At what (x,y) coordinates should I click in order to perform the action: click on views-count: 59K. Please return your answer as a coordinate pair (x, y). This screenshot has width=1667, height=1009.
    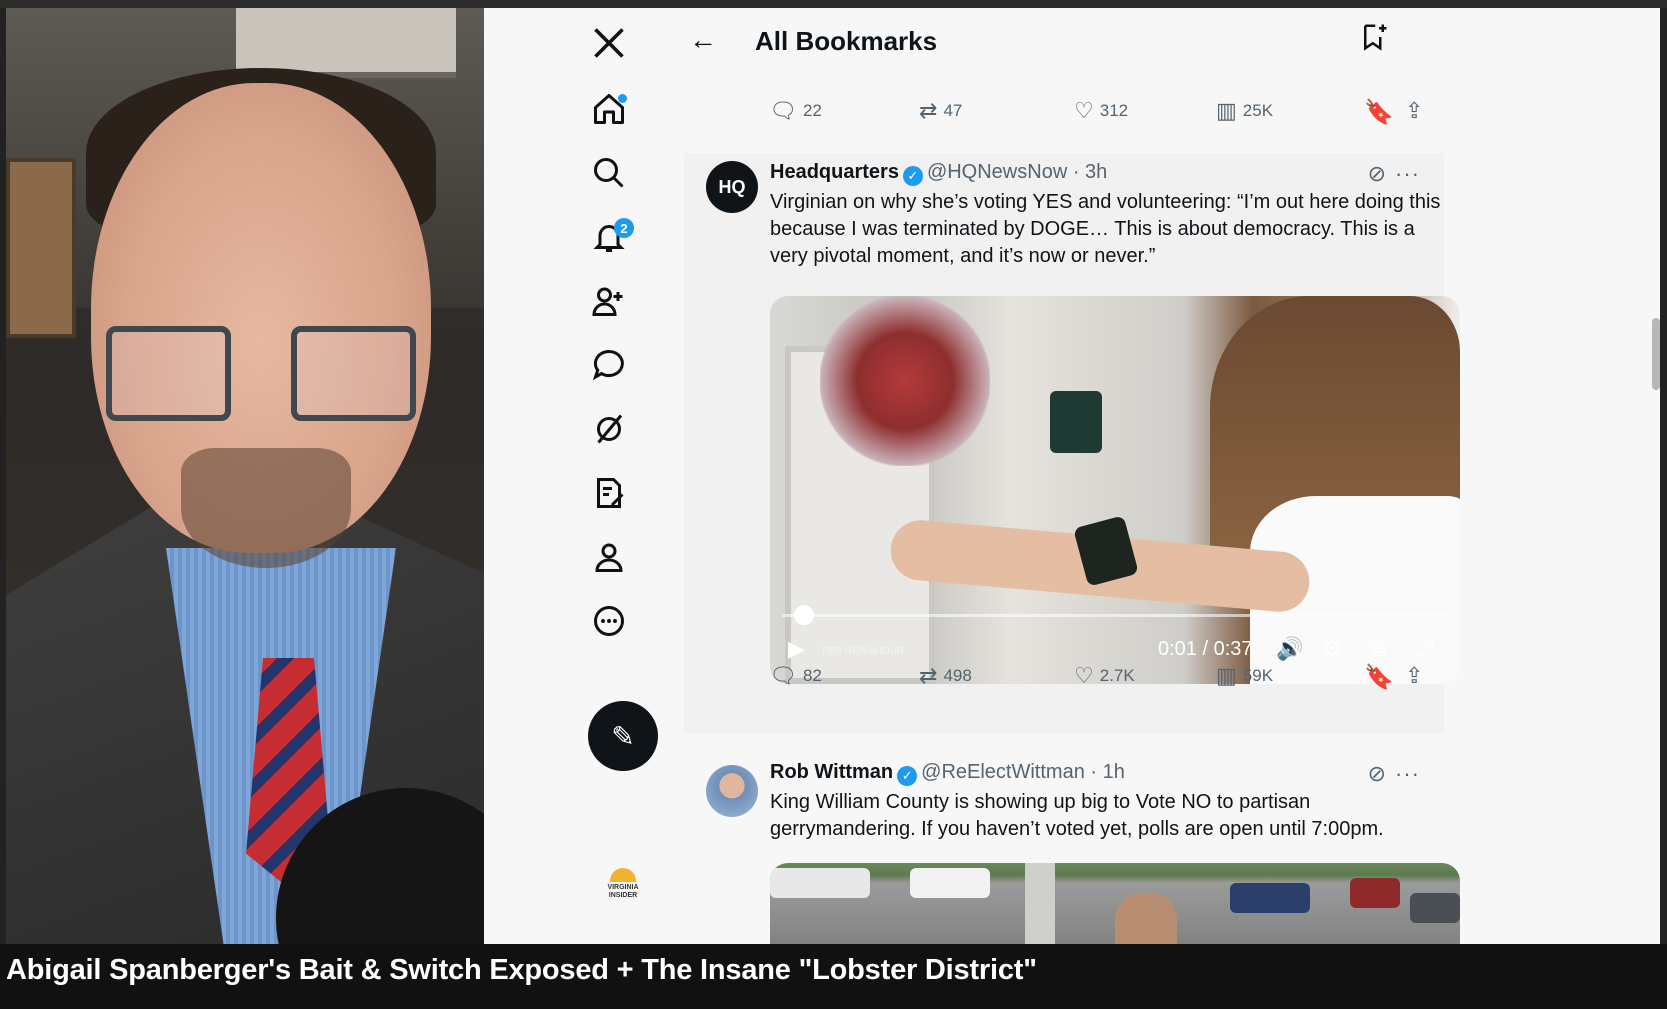
    Looking at the image, I should click on (1258, 675).